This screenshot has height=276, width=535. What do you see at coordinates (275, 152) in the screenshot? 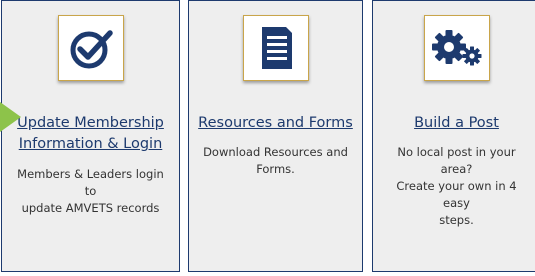
I see `card-desc-line: Download Resources and` at bounding box center [275, 152].